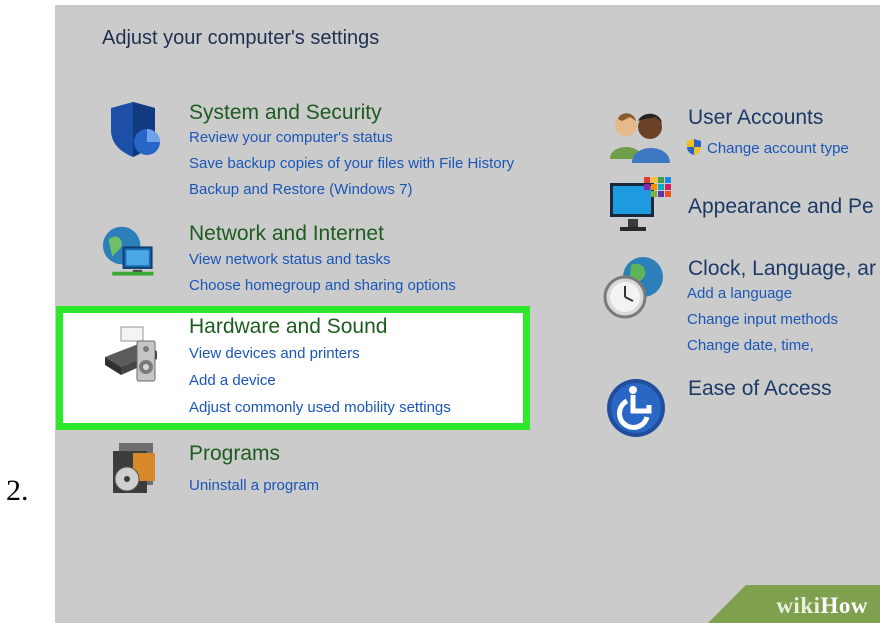 Image resolution: width=880 pixels, height=623 pixels. I want to click on link-mobility-settings: Adjust commonly used mobility settings, so click(320, 407).